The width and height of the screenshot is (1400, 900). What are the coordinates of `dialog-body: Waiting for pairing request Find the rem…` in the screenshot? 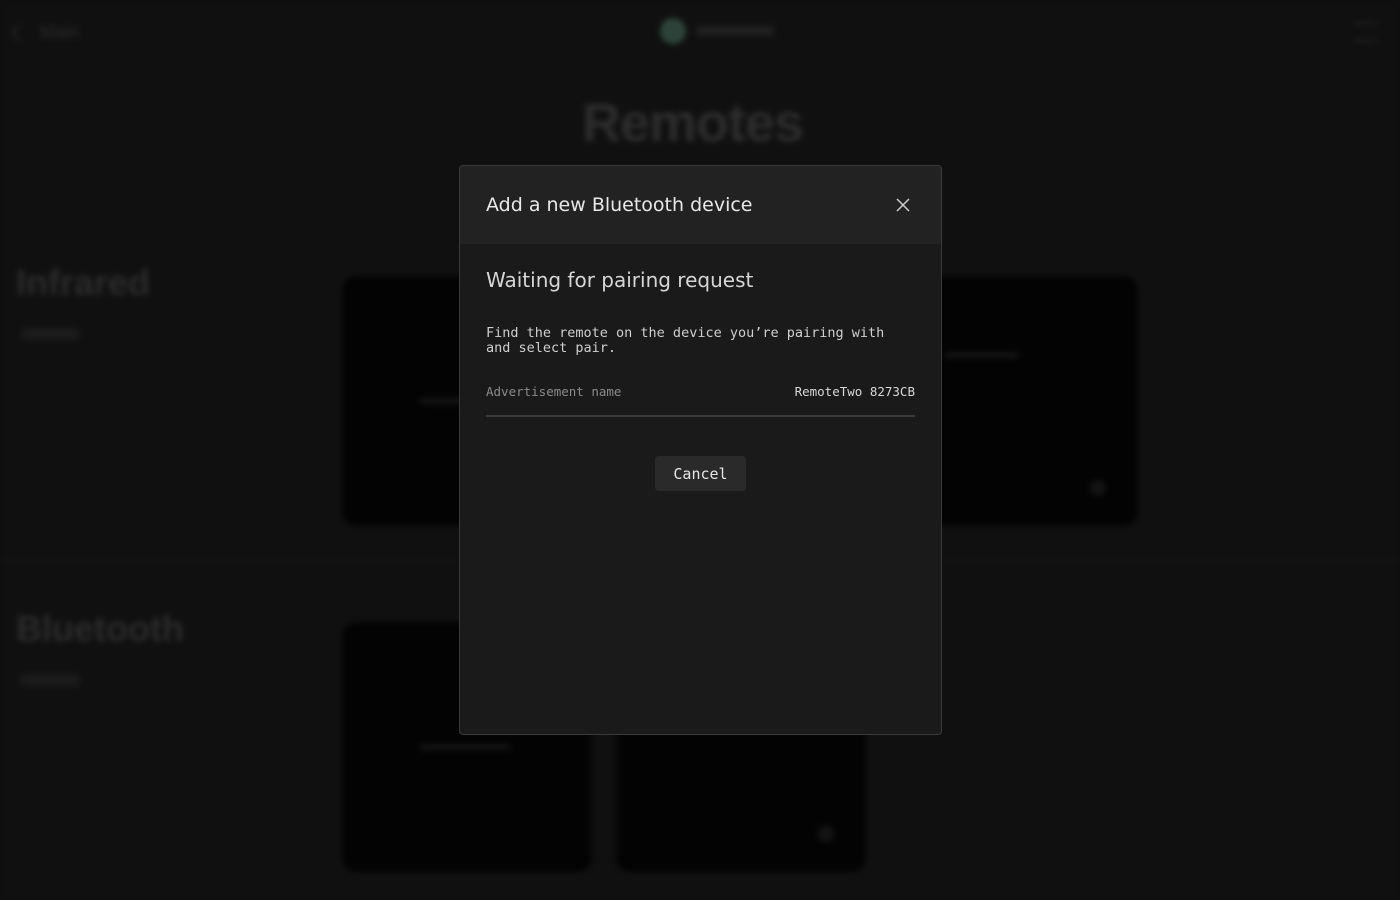 It's located at (700, 367).